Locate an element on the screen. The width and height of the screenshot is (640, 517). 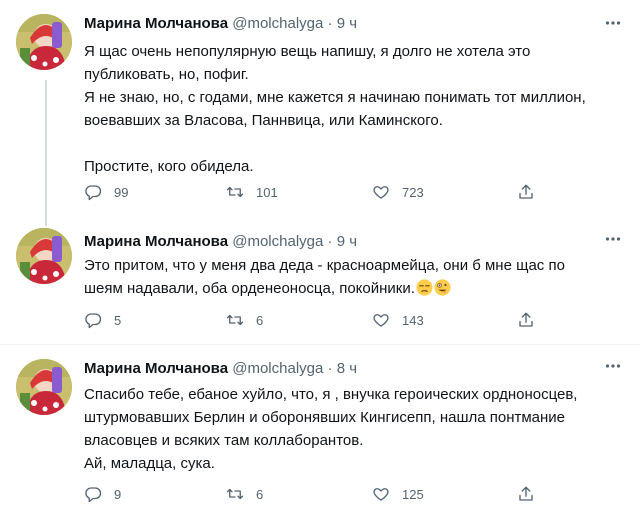
reply-button: 5 is located at coordinates (102, 320).